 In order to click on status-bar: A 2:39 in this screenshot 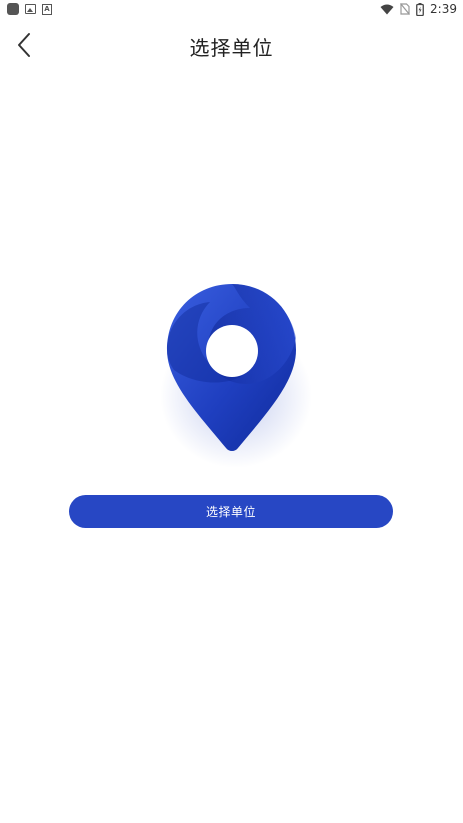, I will do `click(231, 10)`.